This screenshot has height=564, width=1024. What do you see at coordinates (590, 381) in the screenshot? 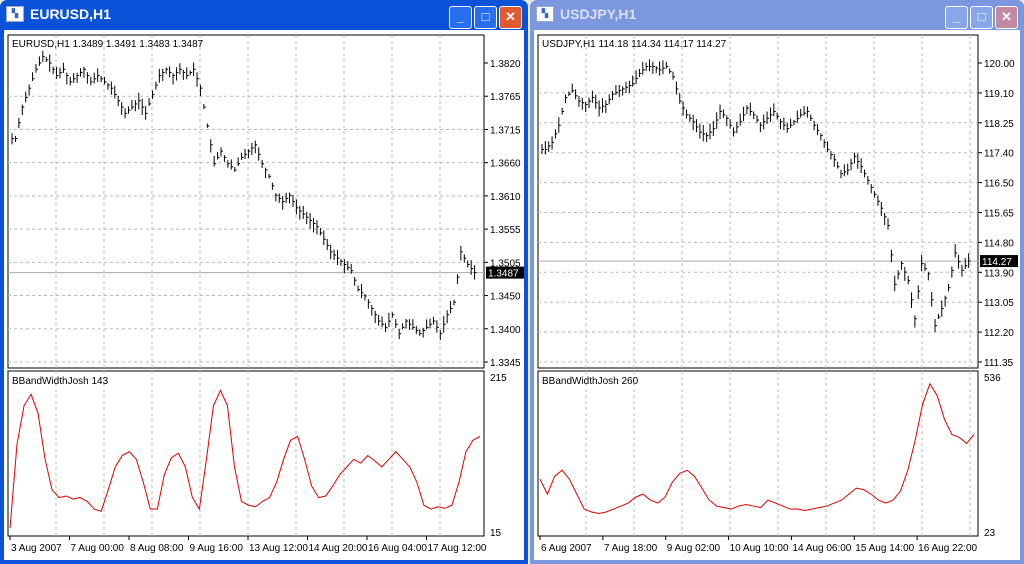
I see `indicator-label: BBandWidthJosh 260` at bounding box center [590, 381].